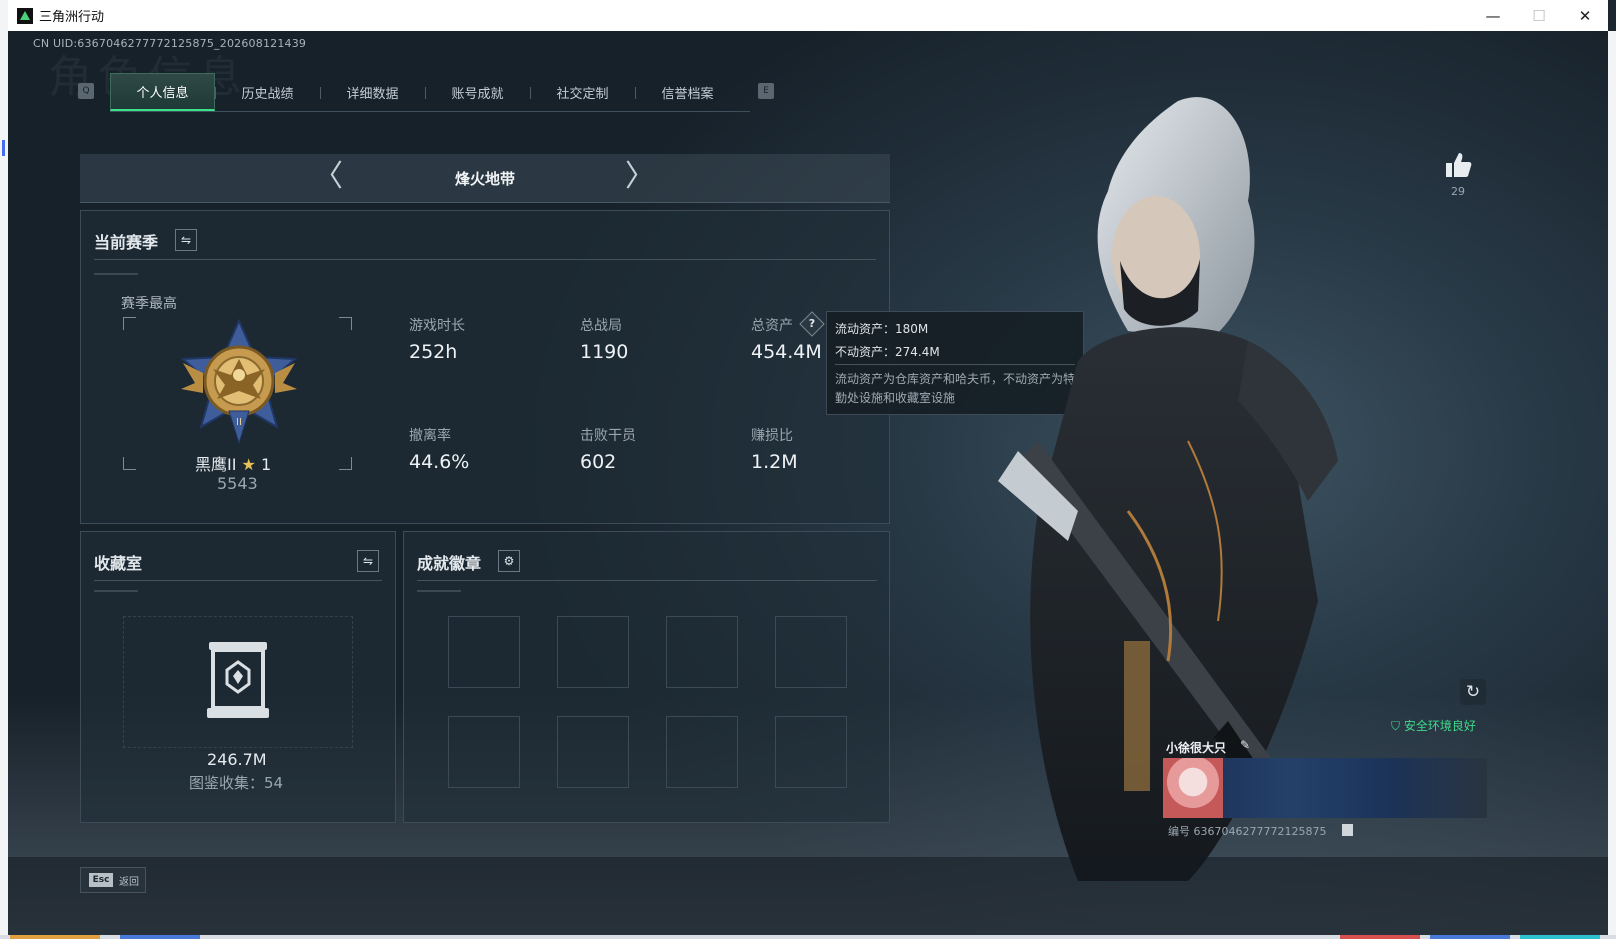 This screenshot has height=939, width=1616. I want to click on uid-label: CN UID:6367046277772125875_202608121439, so click(170, 43).